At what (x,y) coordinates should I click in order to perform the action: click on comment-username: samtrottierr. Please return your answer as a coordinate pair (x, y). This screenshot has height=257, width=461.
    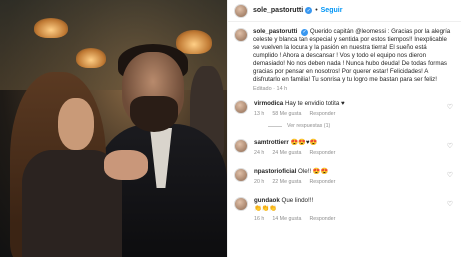
    Looking at the image, I should click on (271, 142).